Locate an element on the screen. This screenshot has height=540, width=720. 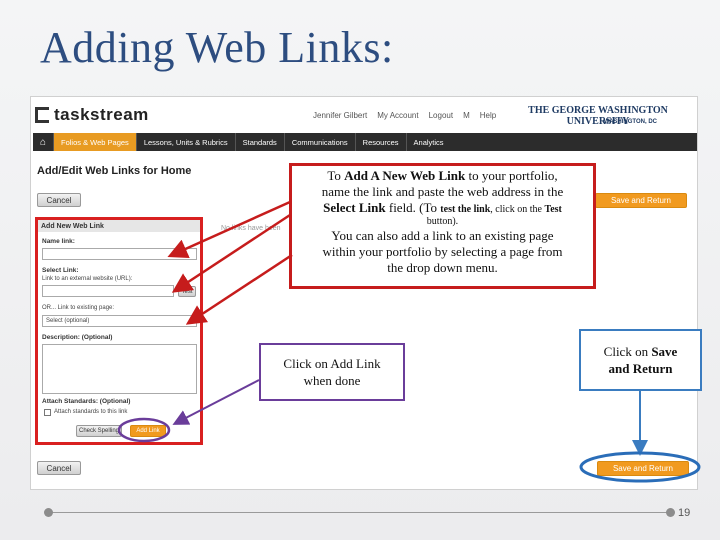
save-return-callout: Click on Save and Return is located at coordinates (640, 360).